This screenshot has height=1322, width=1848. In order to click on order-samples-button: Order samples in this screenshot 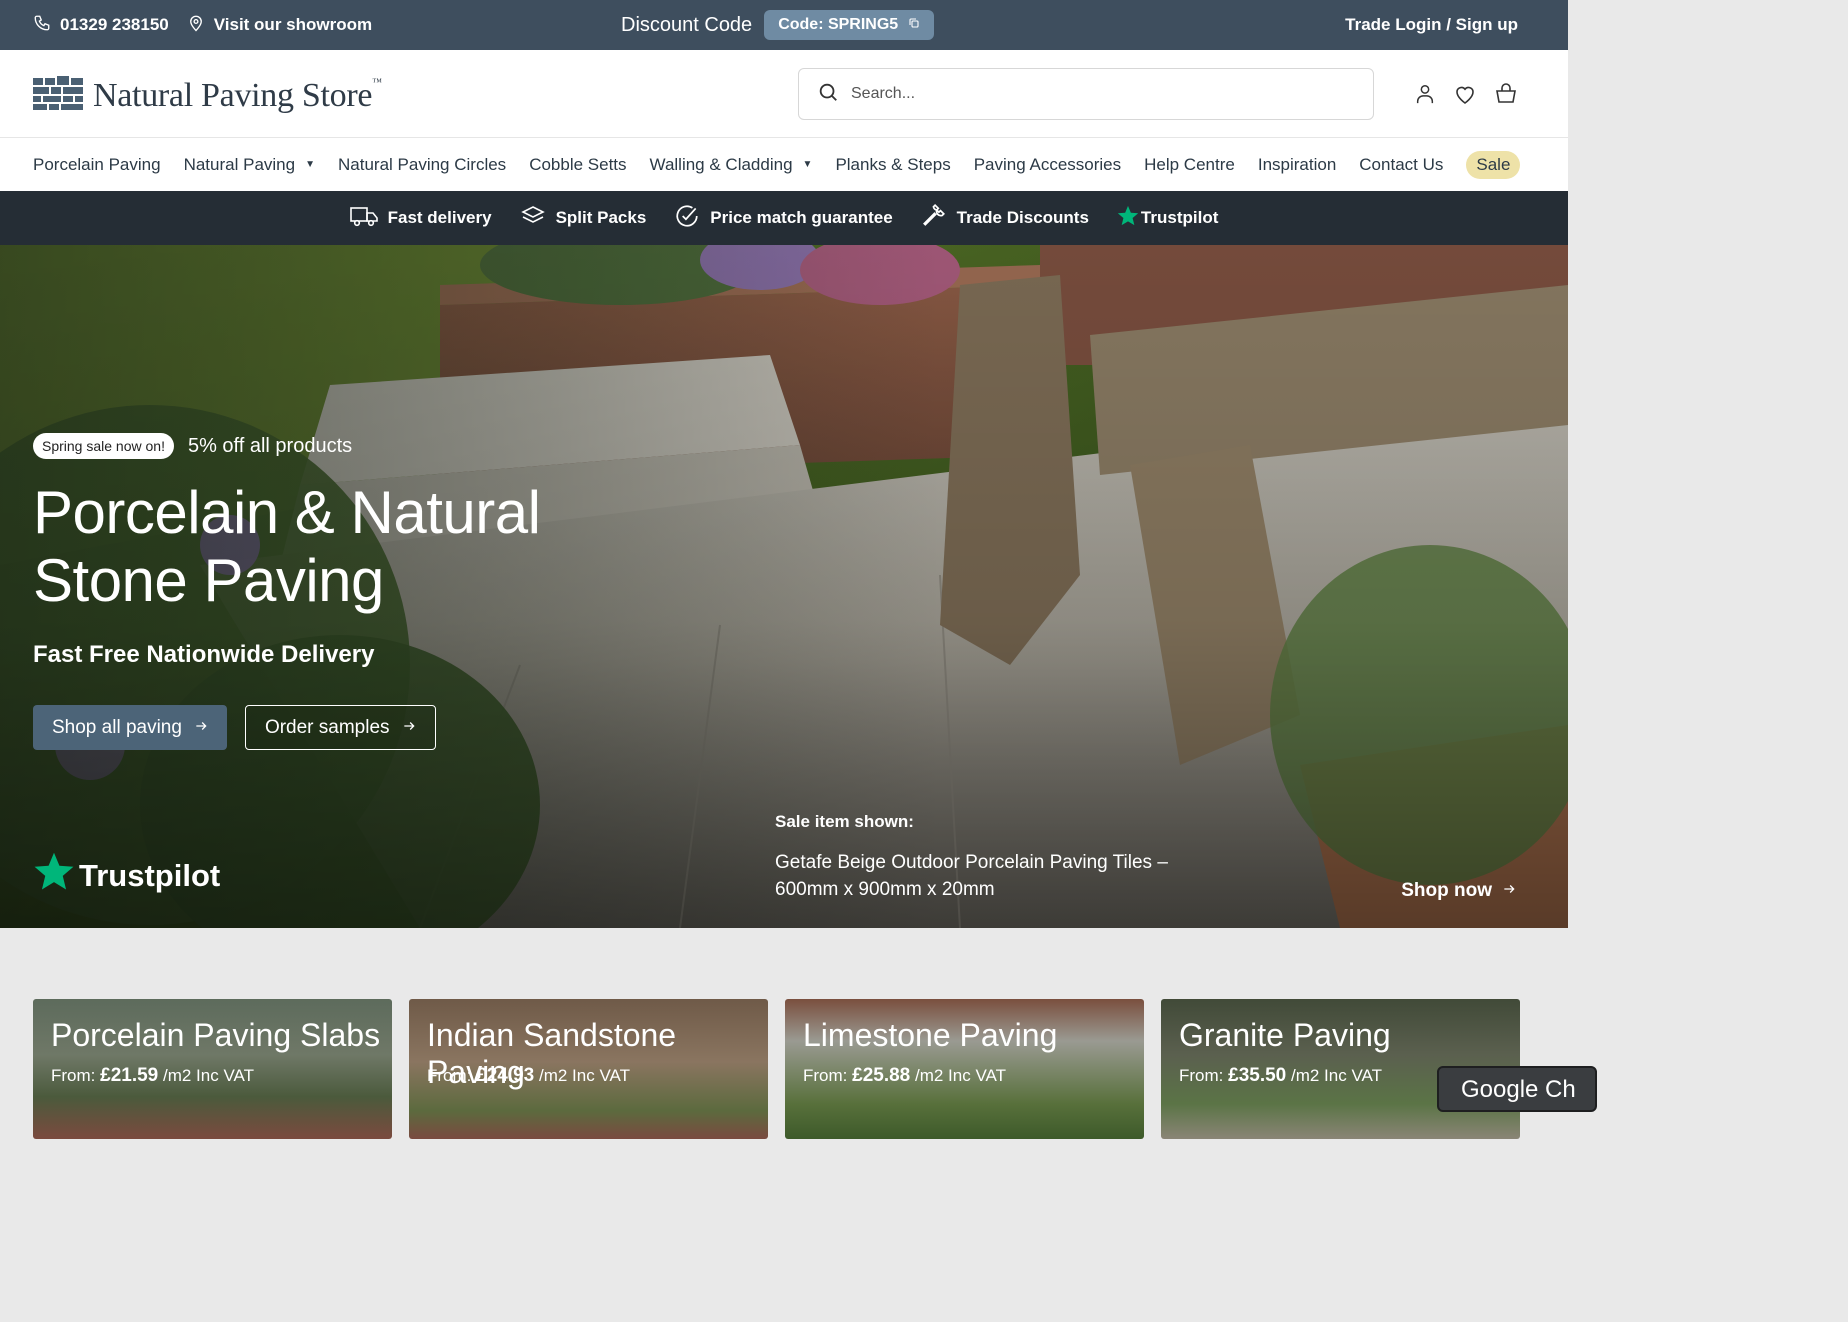, I will do `click(340, 727)`.